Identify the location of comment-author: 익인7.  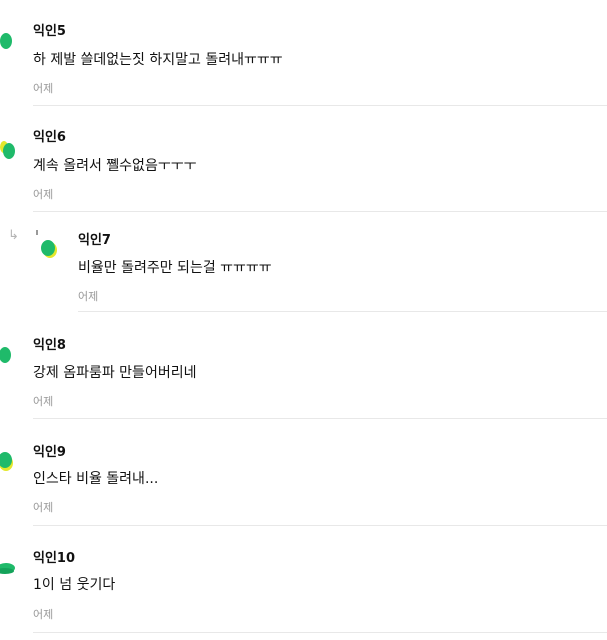
(94, 238).